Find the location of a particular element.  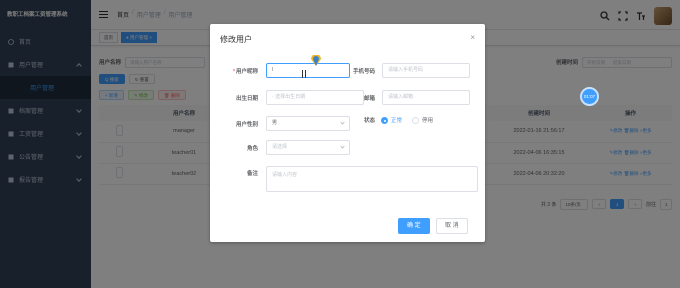

status-radio-group: 正常 停用 is located at coordinates (412, 120).